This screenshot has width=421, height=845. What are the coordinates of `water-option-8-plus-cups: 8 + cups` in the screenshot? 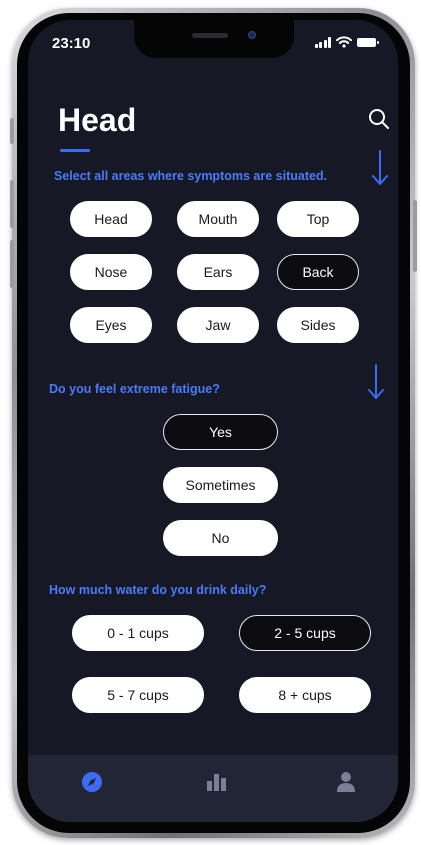 It's located at (305, 695).